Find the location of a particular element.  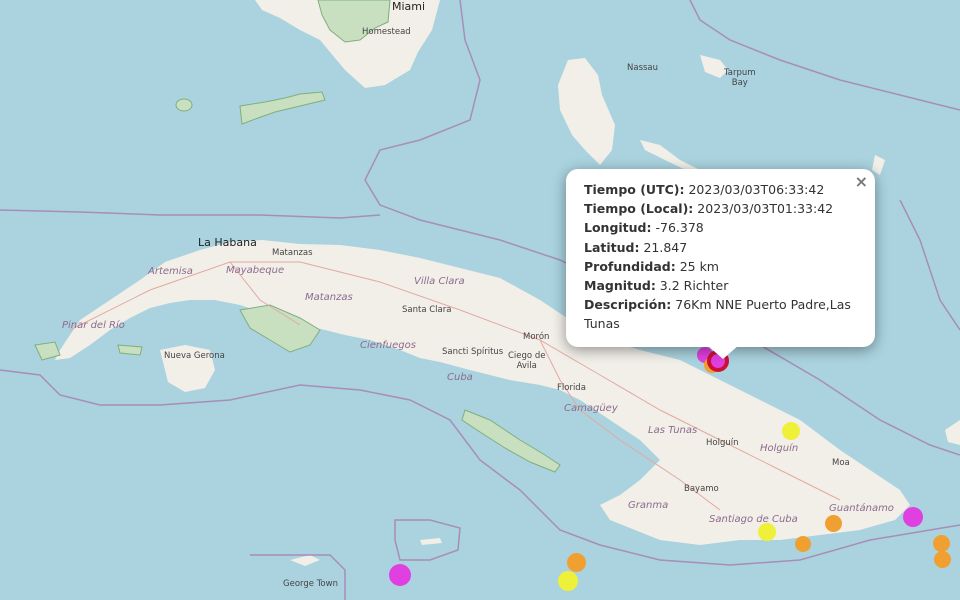

label-villa-clara: Villa Clara is located at coordinates (439, 281).